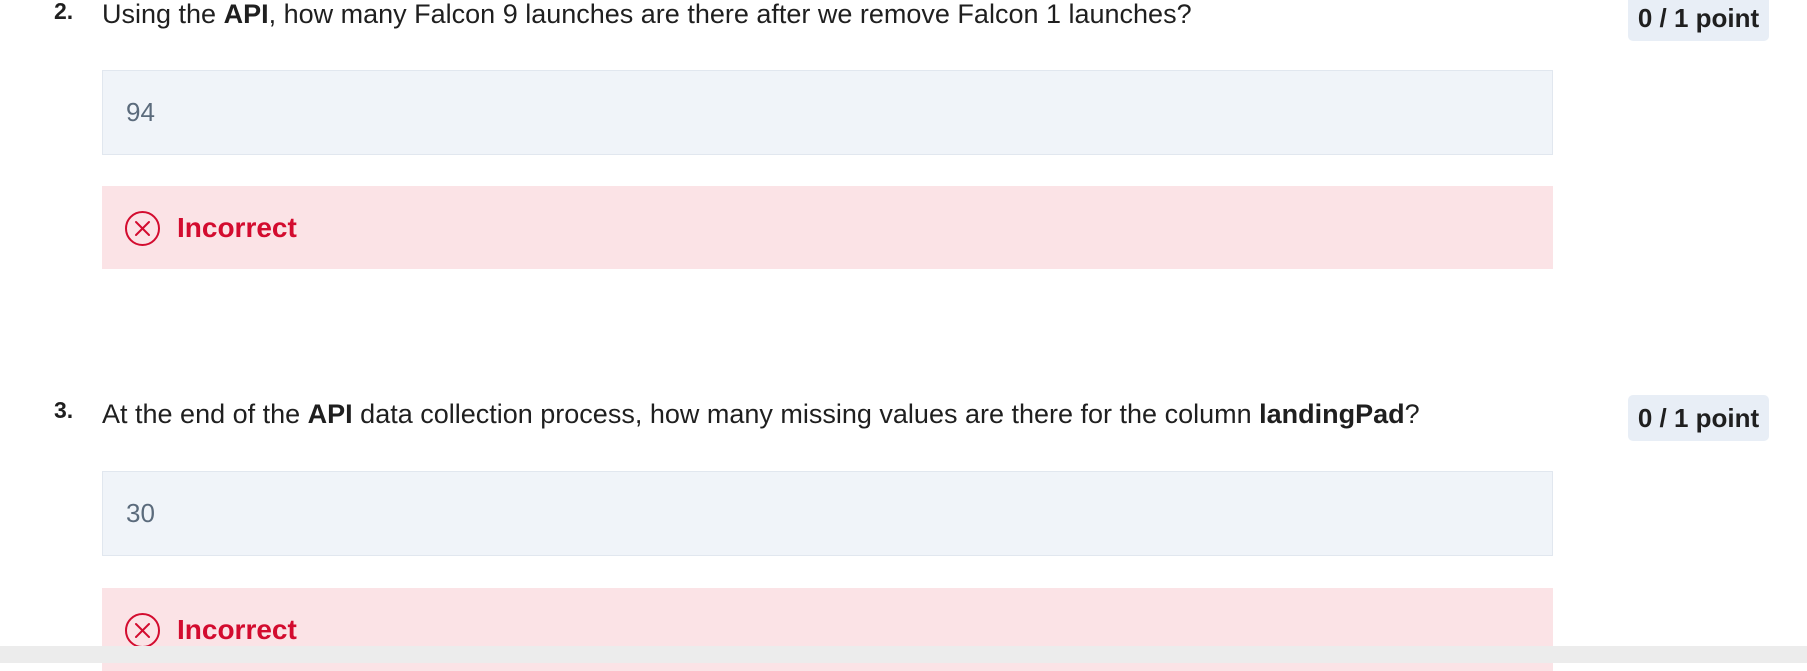 The width and height of the screenshot is (1807, 671). I want to click on question-number: 2., so click(64, 12).